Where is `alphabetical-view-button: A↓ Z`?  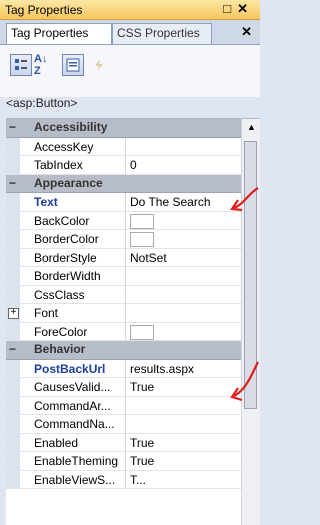 alphabetical-view-button: A↓ Z is located at coordinates (45, 65).